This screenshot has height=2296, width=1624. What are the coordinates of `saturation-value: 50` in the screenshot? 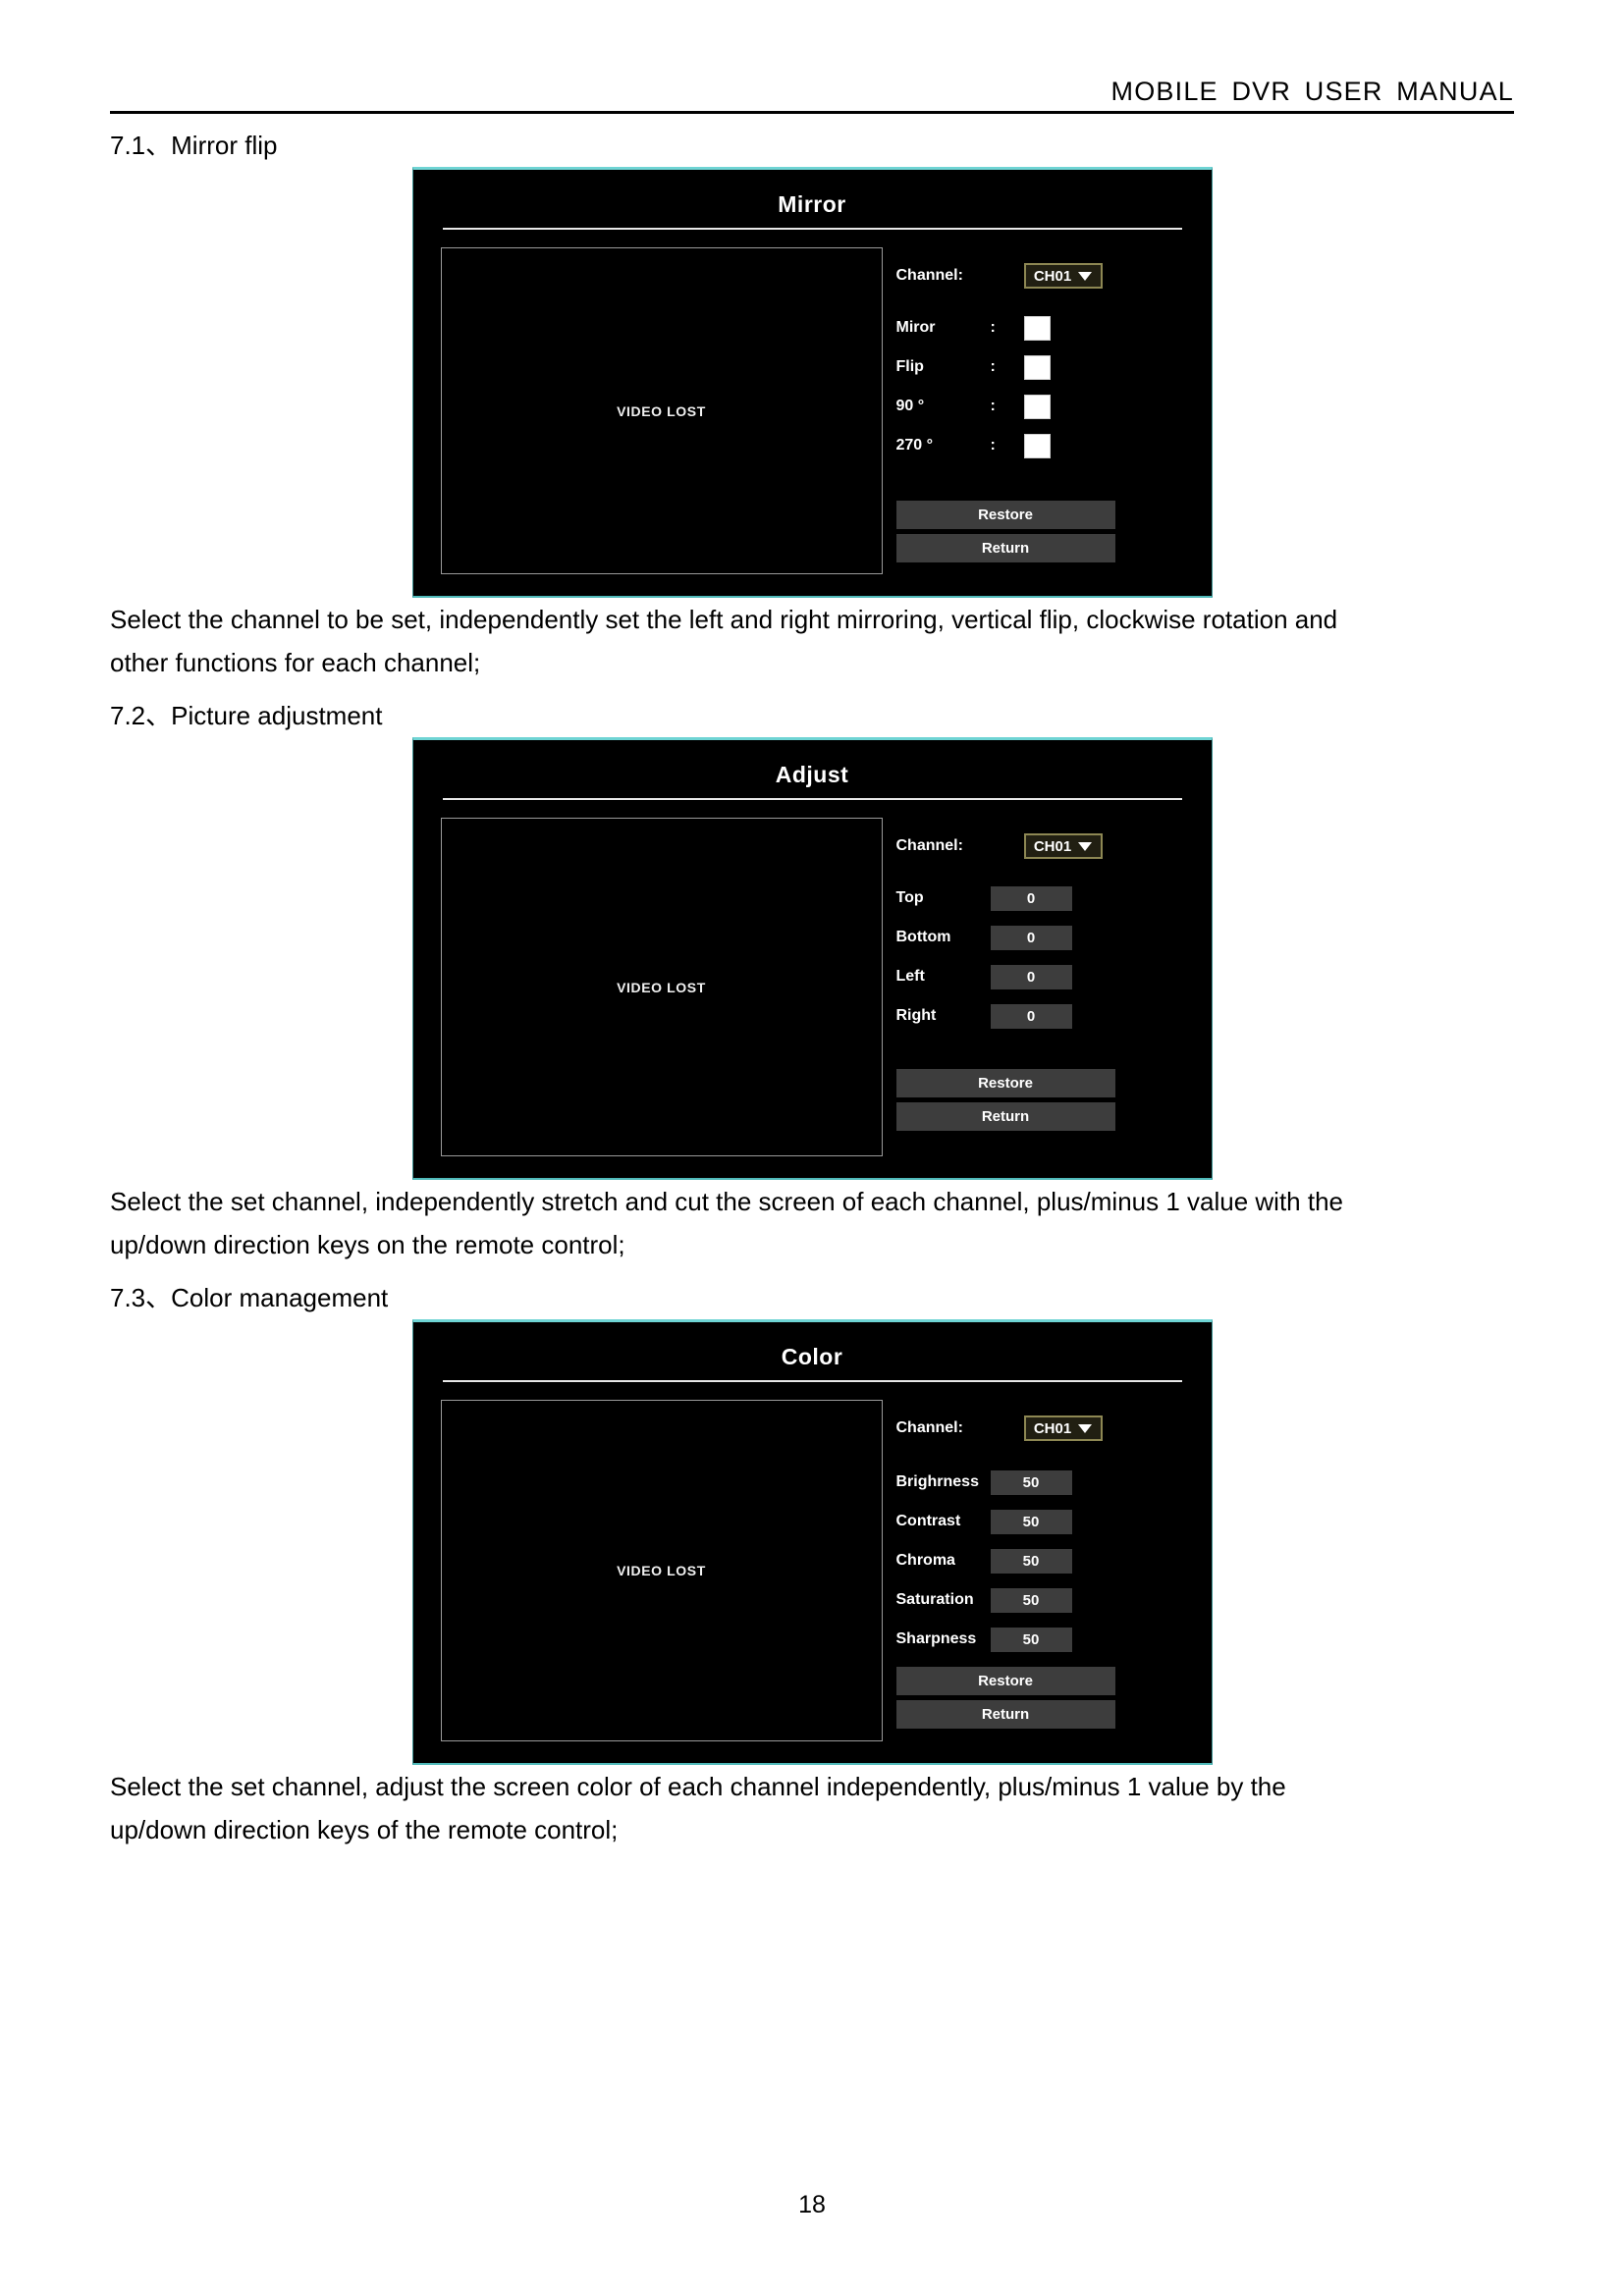 It's located at (1031, 1600).